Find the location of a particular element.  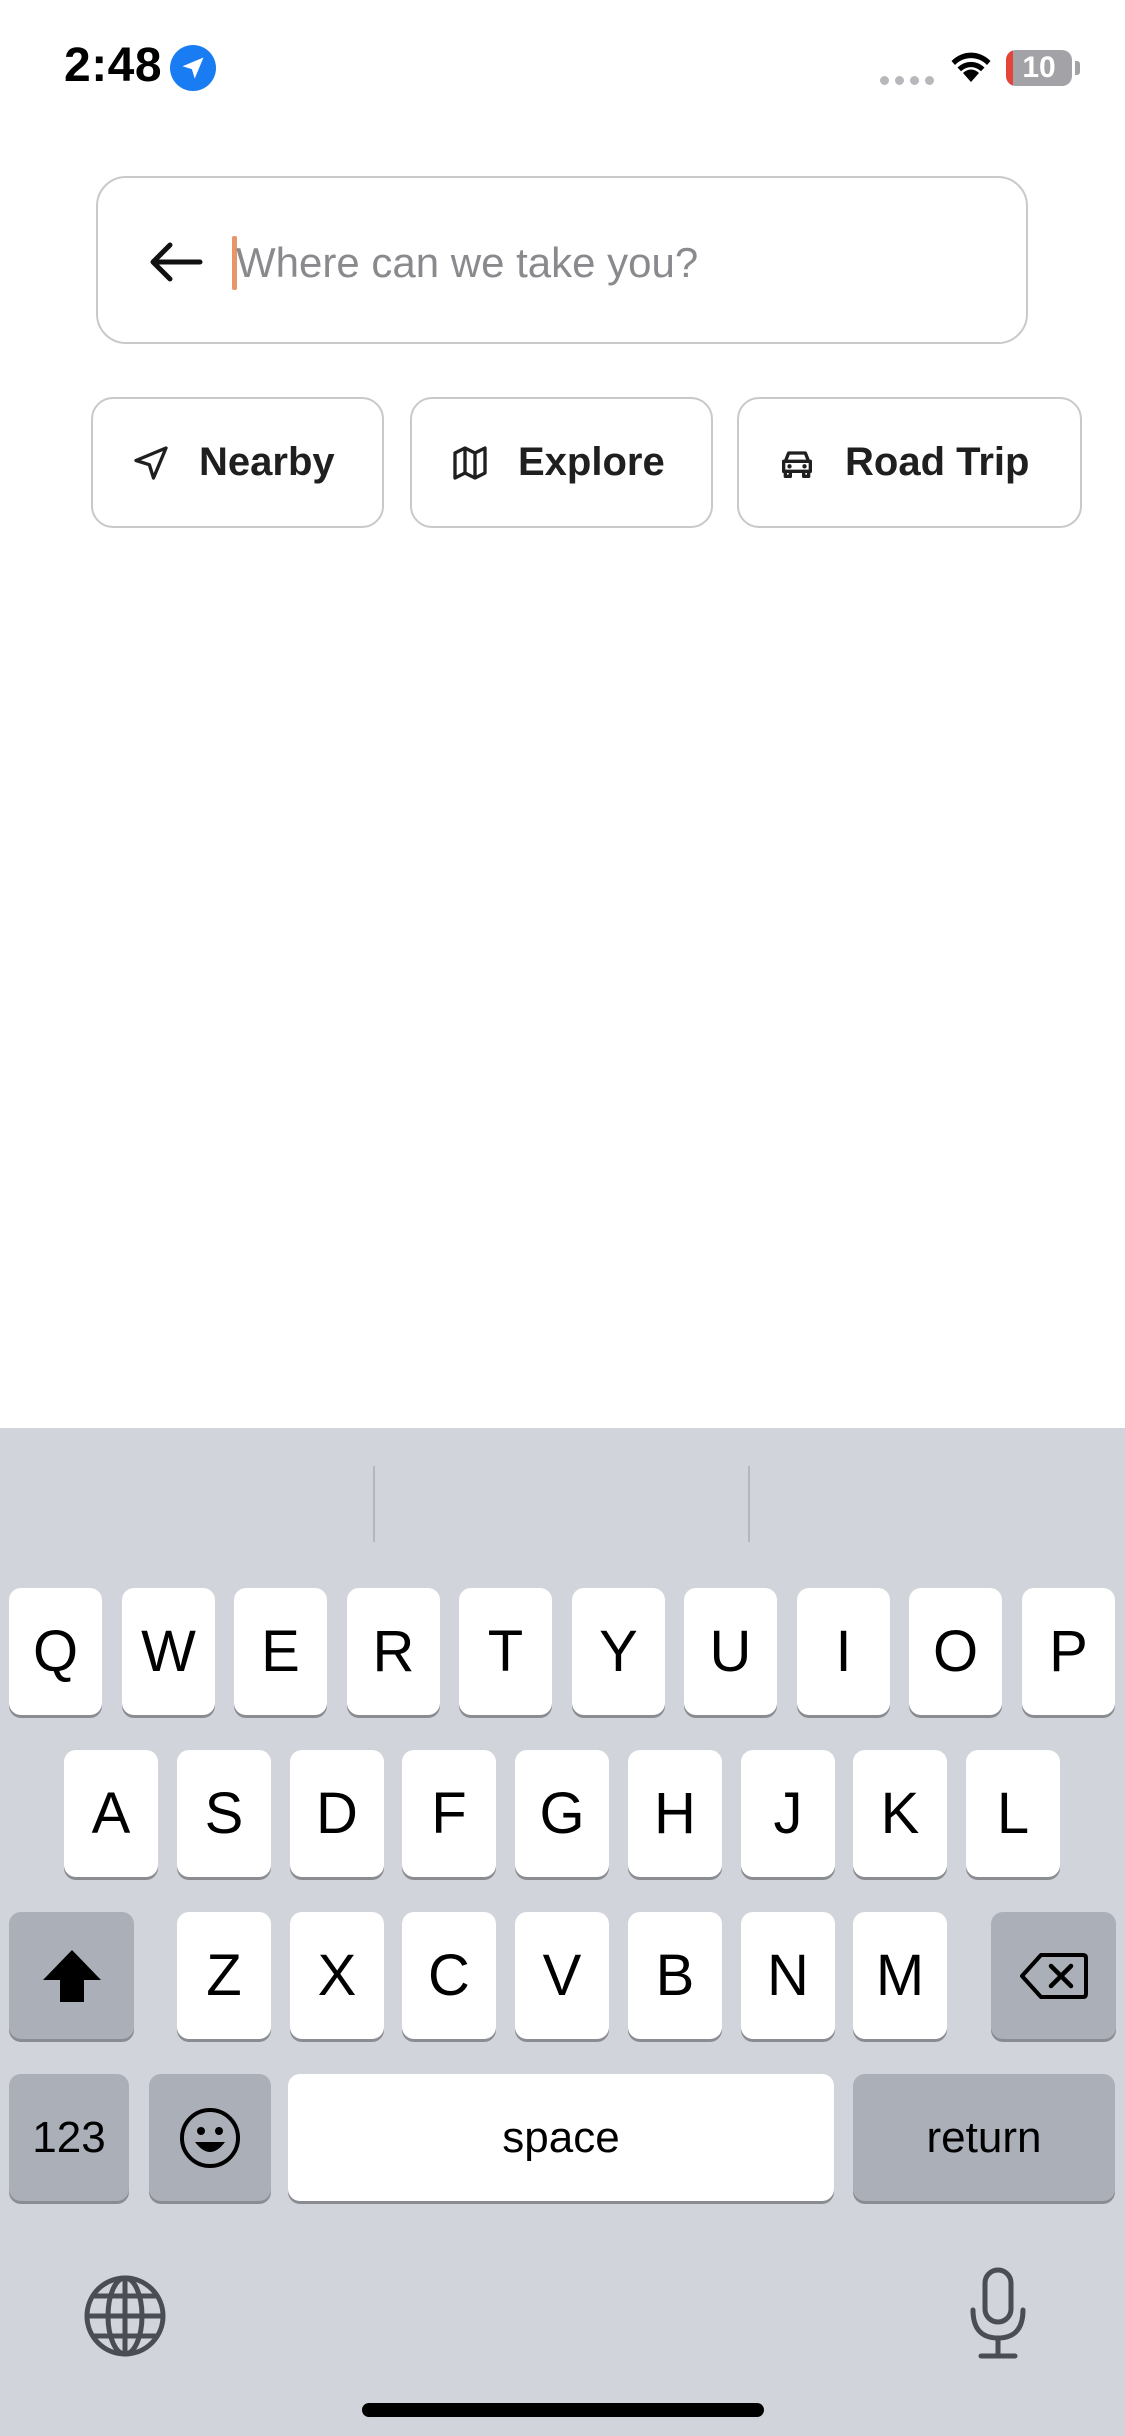

key-k: K is located at coordinates (900, 1813).